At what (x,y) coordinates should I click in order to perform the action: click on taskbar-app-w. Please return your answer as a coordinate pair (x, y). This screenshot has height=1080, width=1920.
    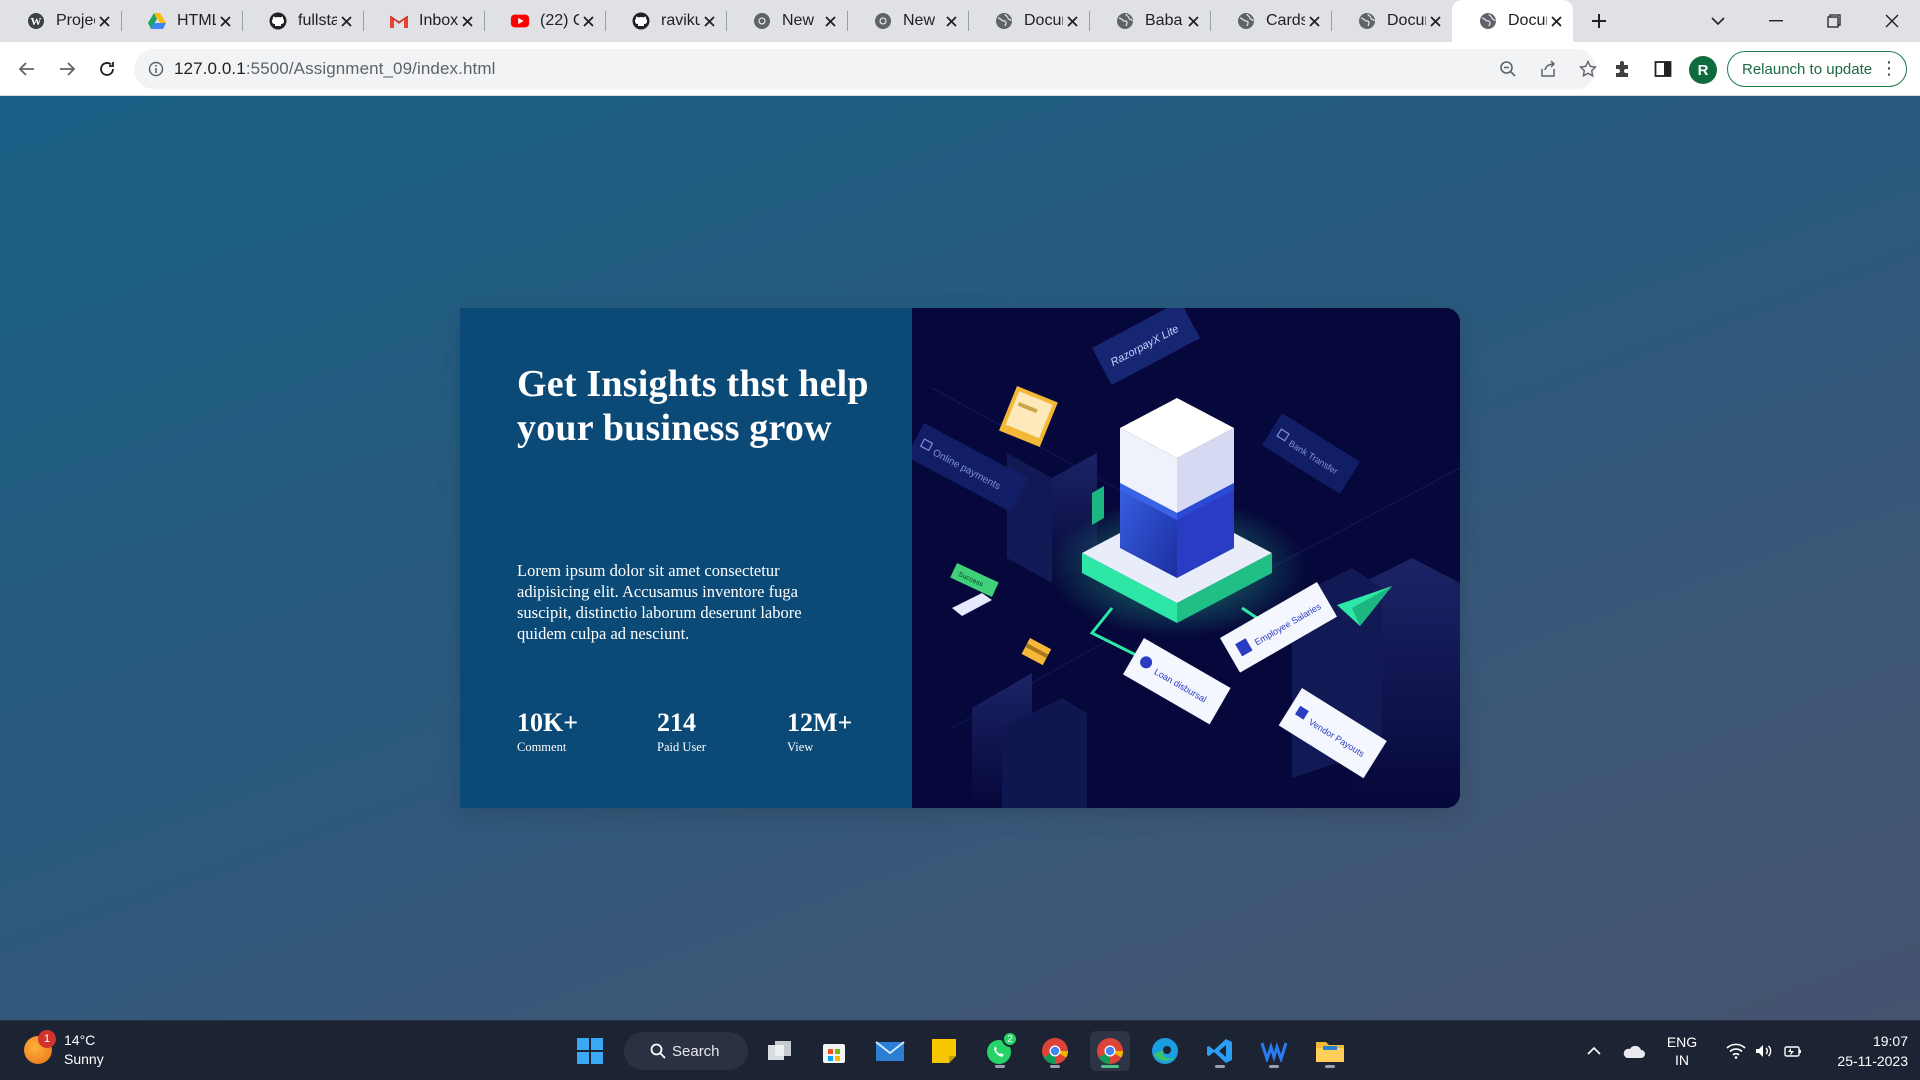
    Looking at the image, I should click on (1274, 1051).